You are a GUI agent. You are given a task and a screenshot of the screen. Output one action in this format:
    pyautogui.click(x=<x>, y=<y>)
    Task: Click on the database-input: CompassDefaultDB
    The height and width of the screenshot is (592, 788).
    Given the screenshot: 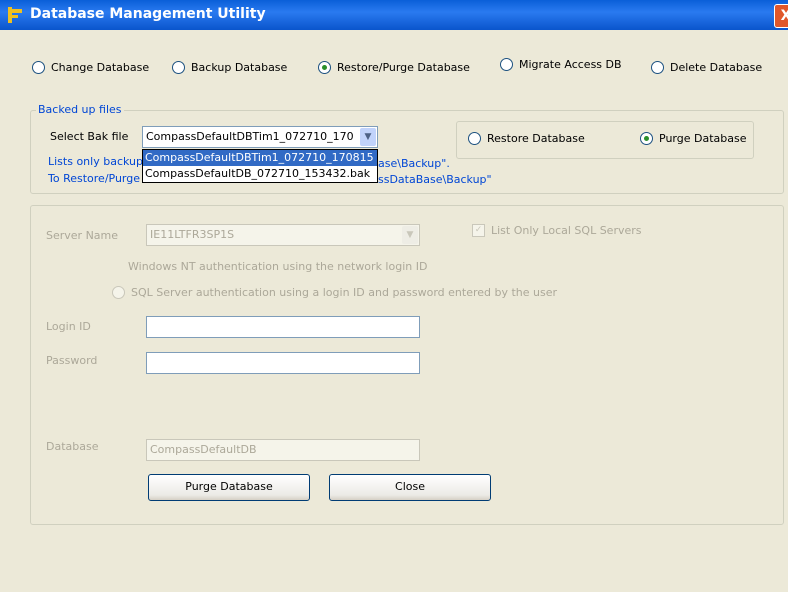 What is the action you would take?
    pyautogui.click(x=283, y=450)
    